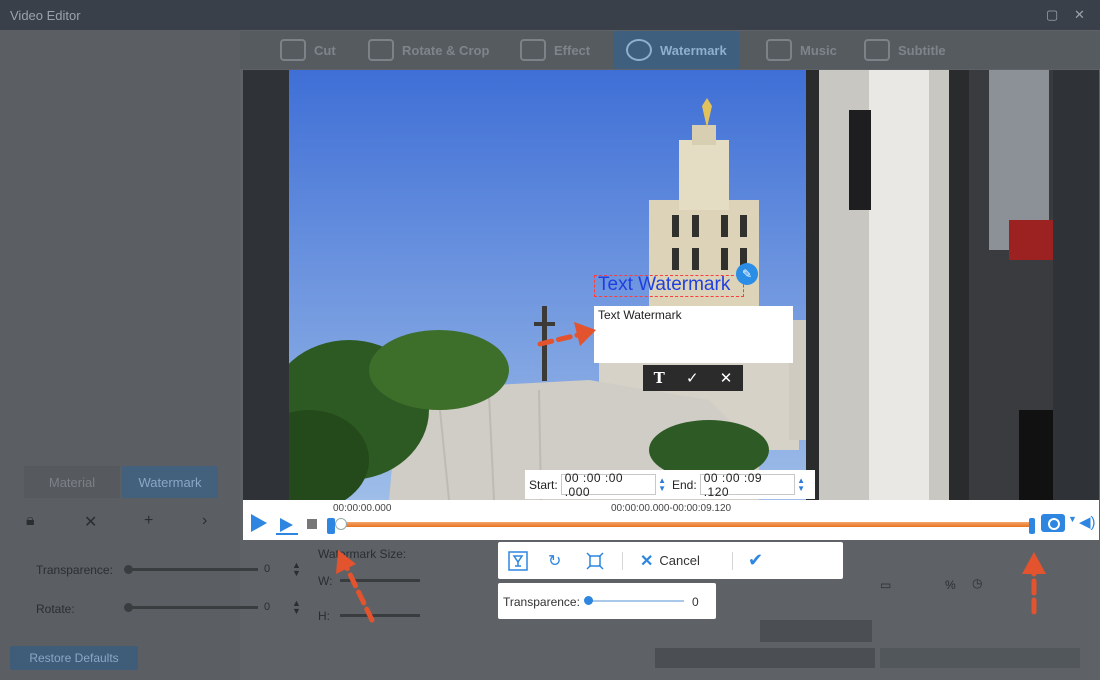 This screenshot has height=680, width=1100. What do you see at coordinates (204, 521) in the screenshot?
I see `more-icon: ›` at bounding box center [204, 521].